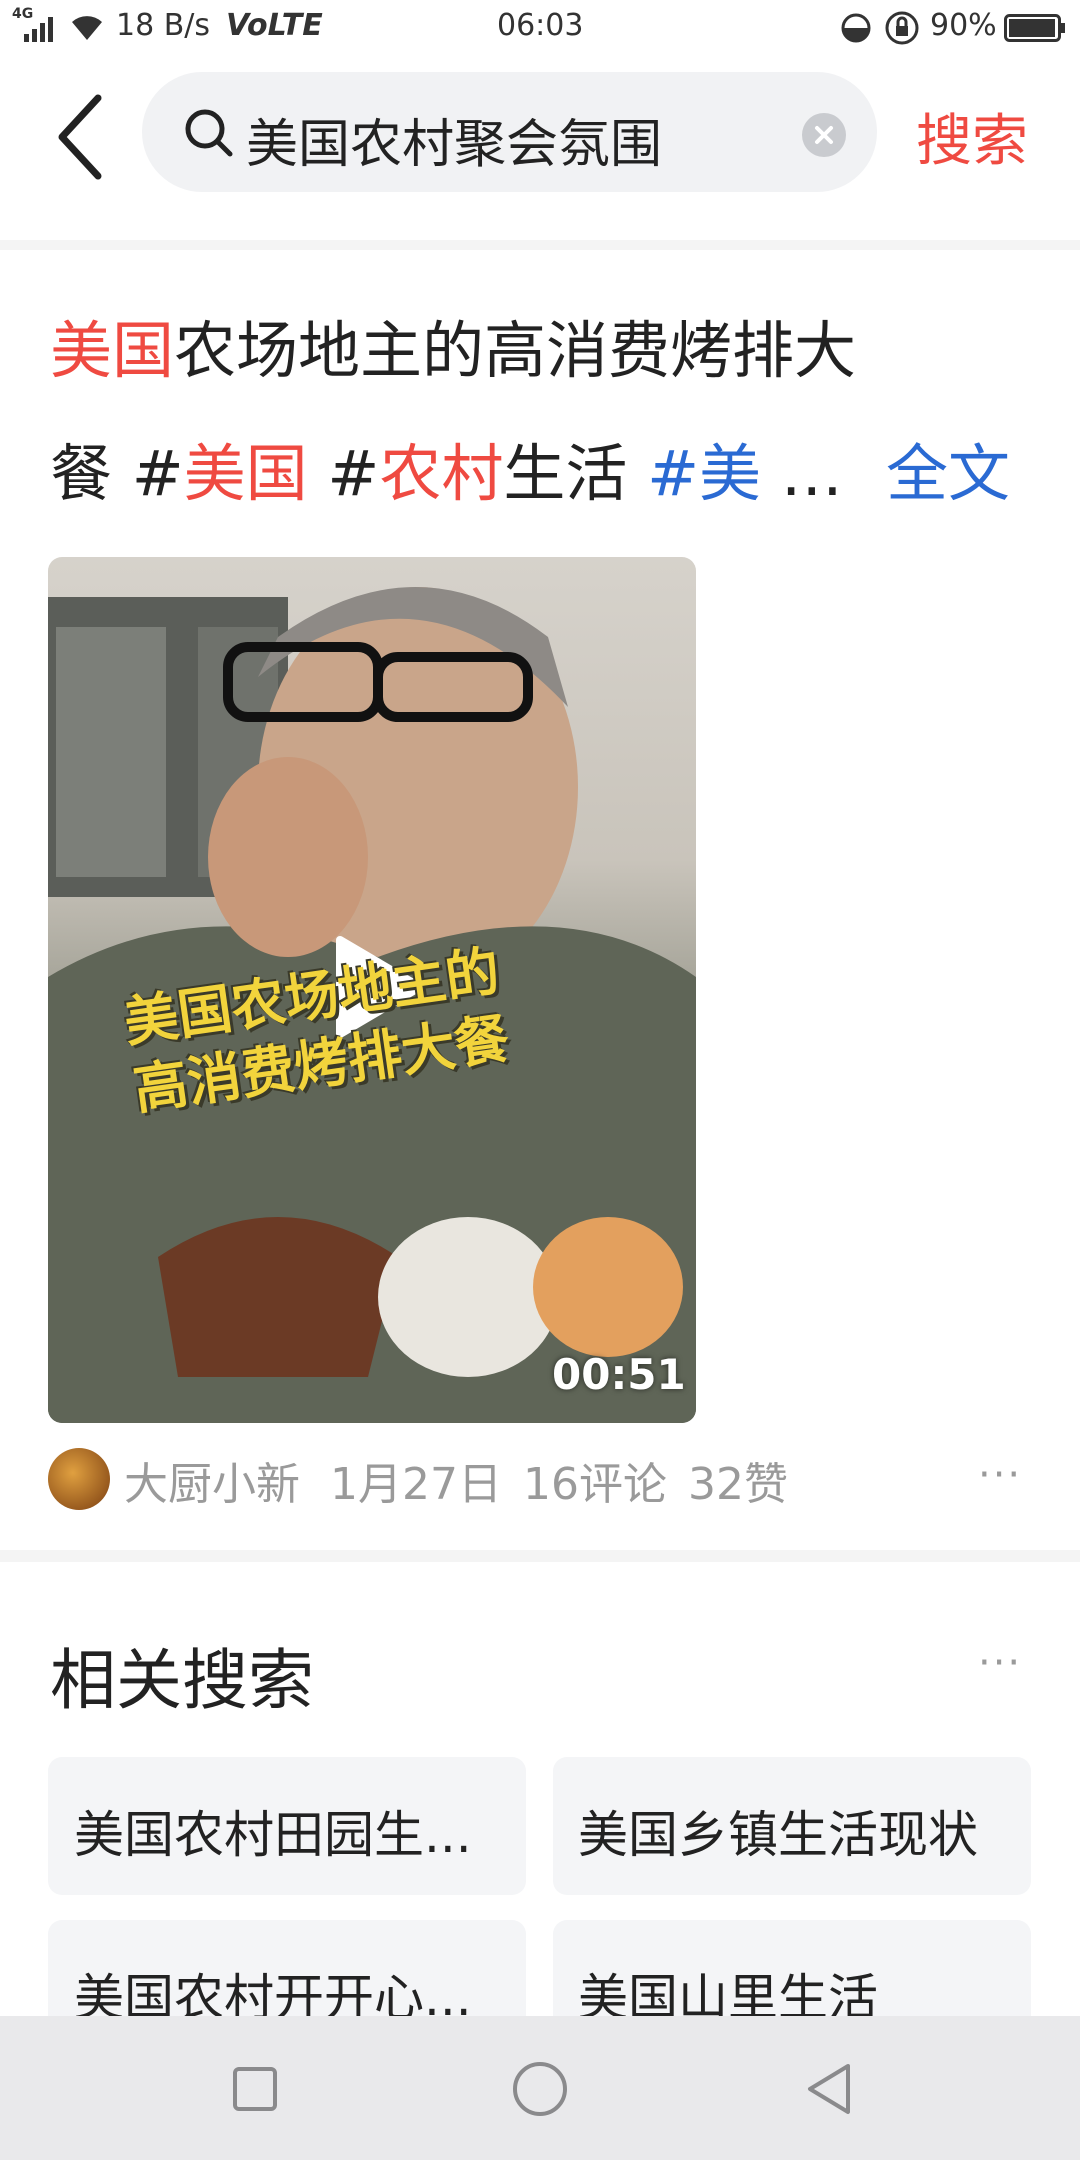 This screenshot has width=1080, height=2162. Describe the element at coordinates (209, 133) in the screenshot. I see `search-icon` at that location.